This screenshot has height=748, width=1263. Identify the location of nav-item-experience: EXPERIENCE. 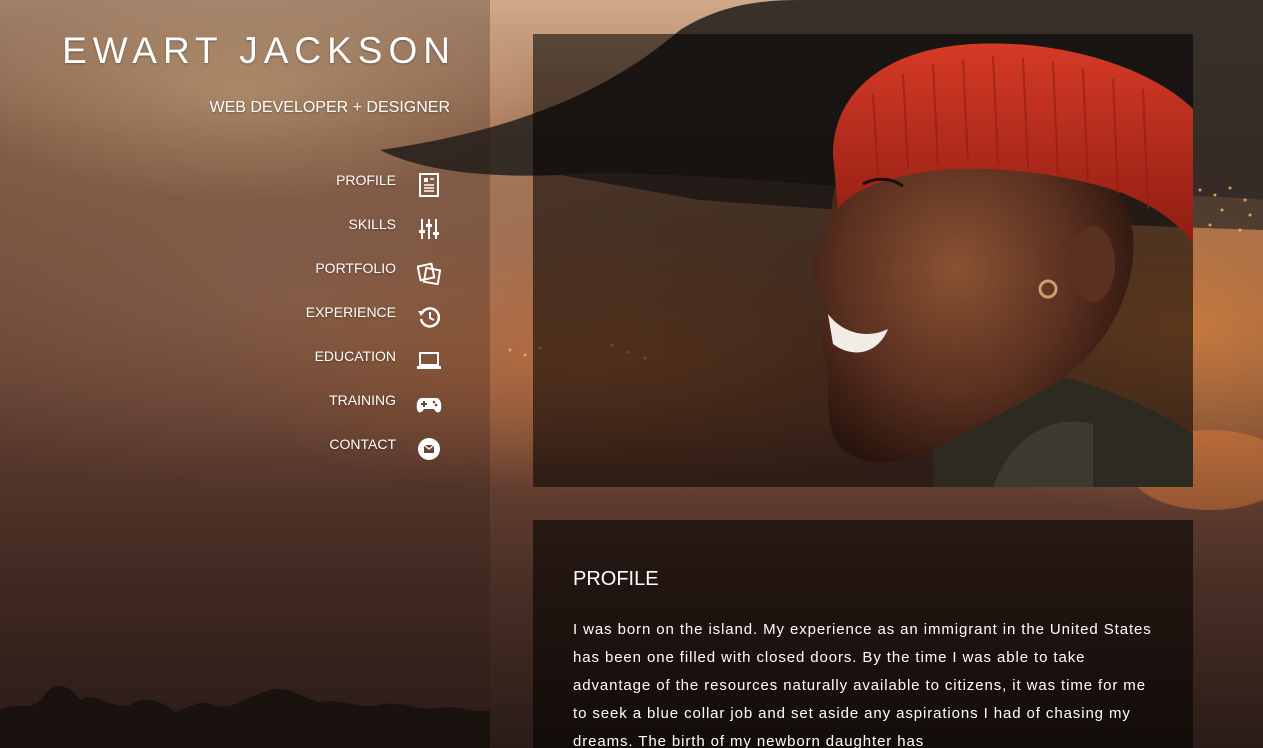
(312, 317).